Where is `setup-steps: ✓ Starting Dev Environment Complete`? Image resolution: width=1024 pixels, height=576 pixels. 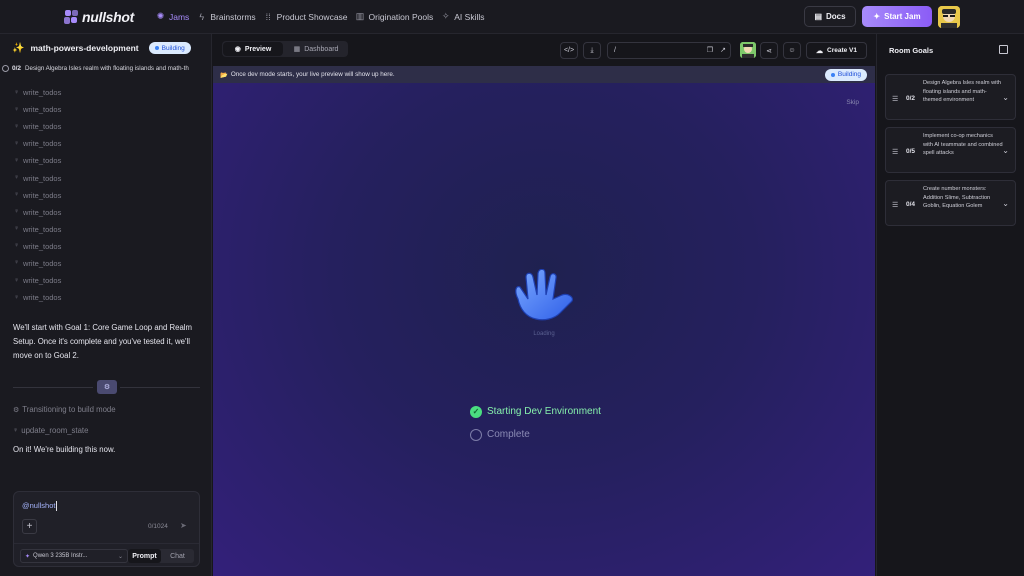 setup-steps: ✓ Starting Dev Environment Complete is located at coordinates (535, 423).